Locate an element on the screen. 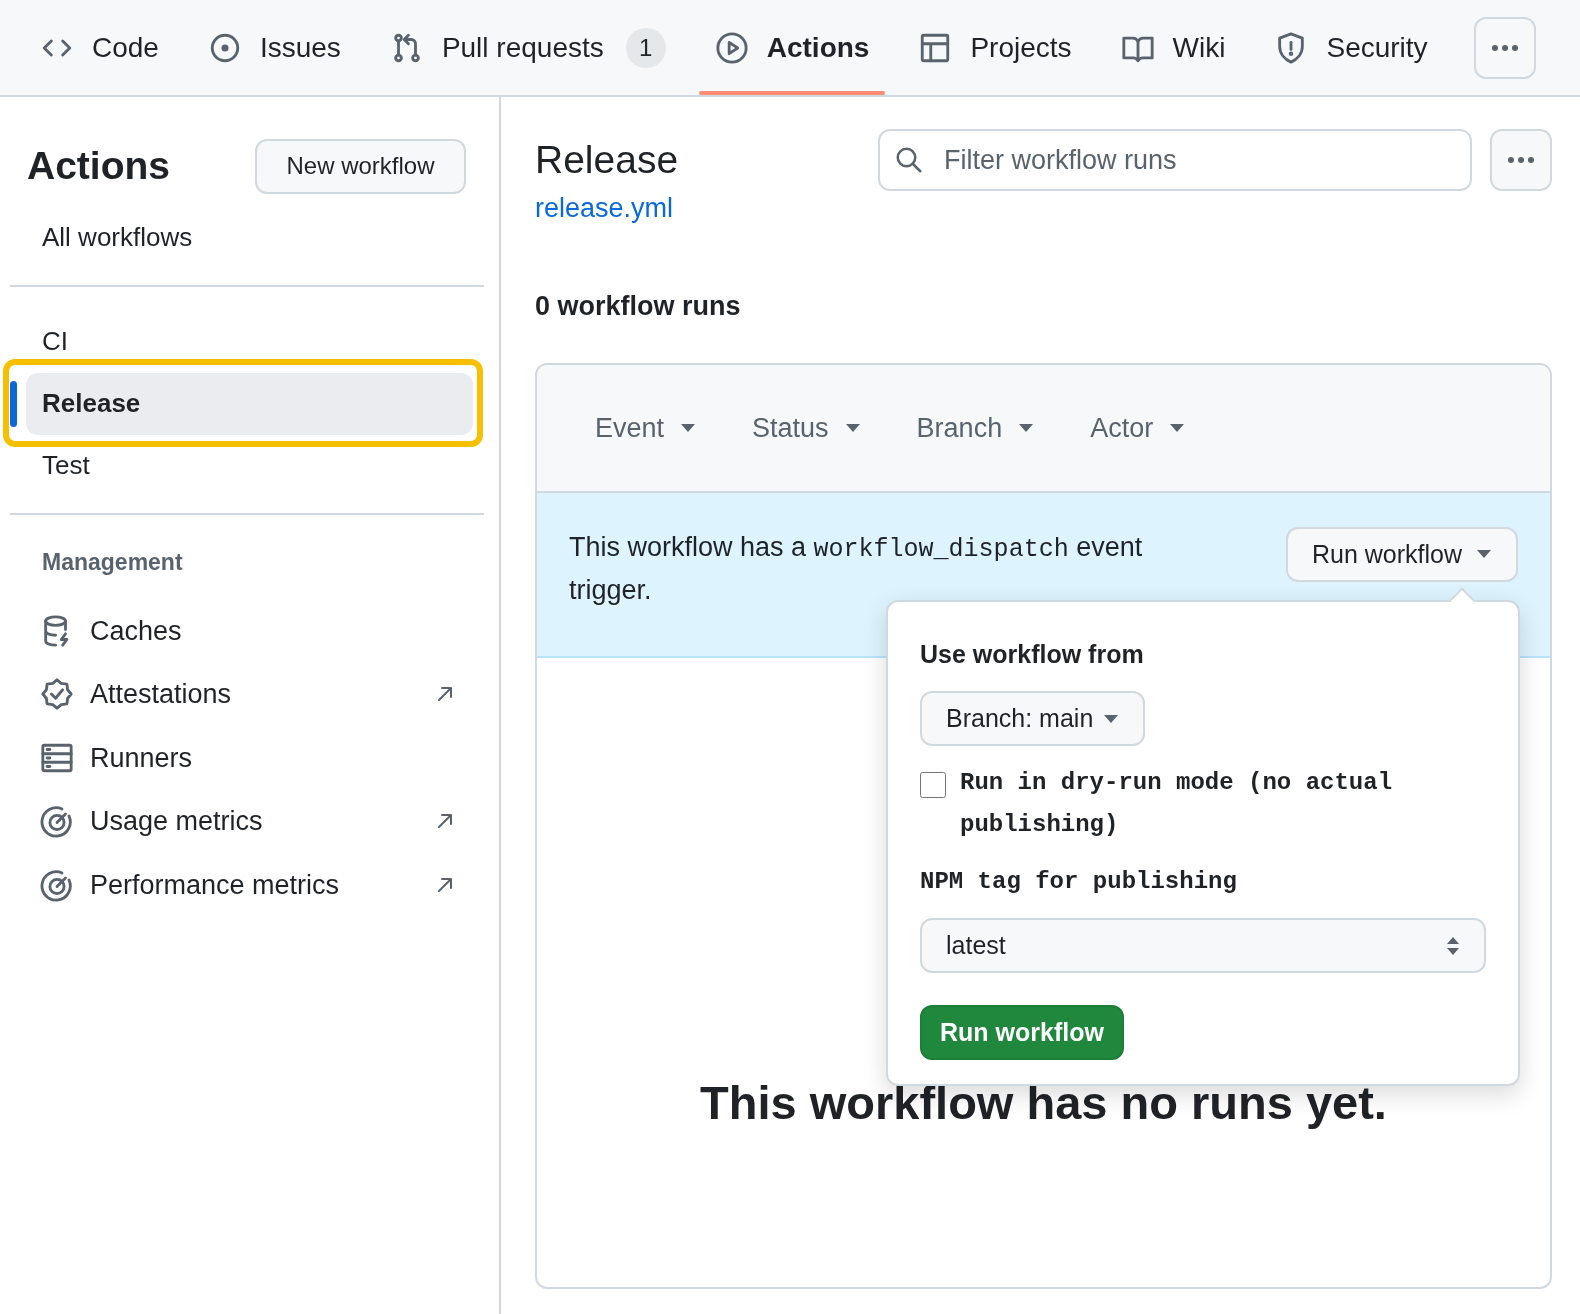 Image resolution: width=1580 pixels, height=1314 pixels. nav-tab: Pull requests 1 is located at coordinates (527, 47).